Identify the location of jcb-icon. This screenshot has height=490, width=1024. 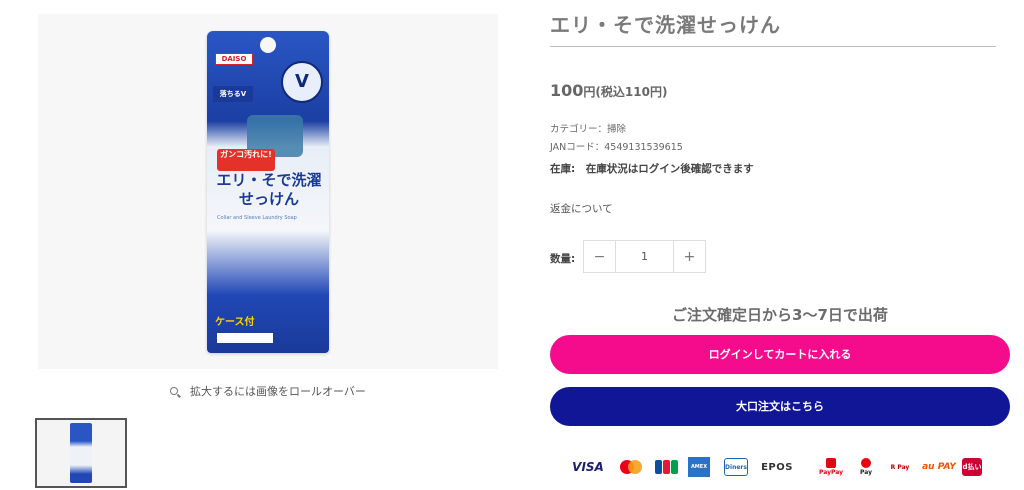
(667, 467).